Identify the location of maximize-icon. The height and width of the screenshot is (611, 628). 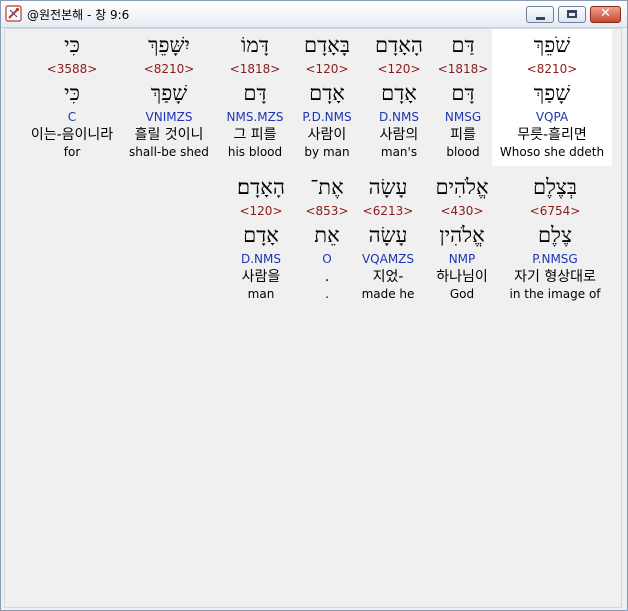
(572, 14).